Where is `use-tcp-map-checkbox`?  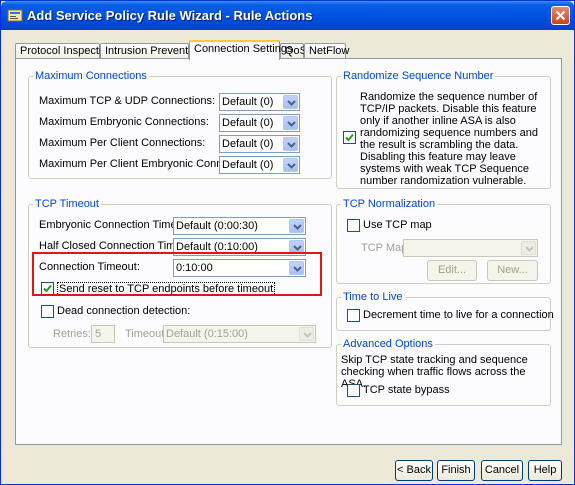
use-tcp-map-checkbox is located at coordinates (353, 225).